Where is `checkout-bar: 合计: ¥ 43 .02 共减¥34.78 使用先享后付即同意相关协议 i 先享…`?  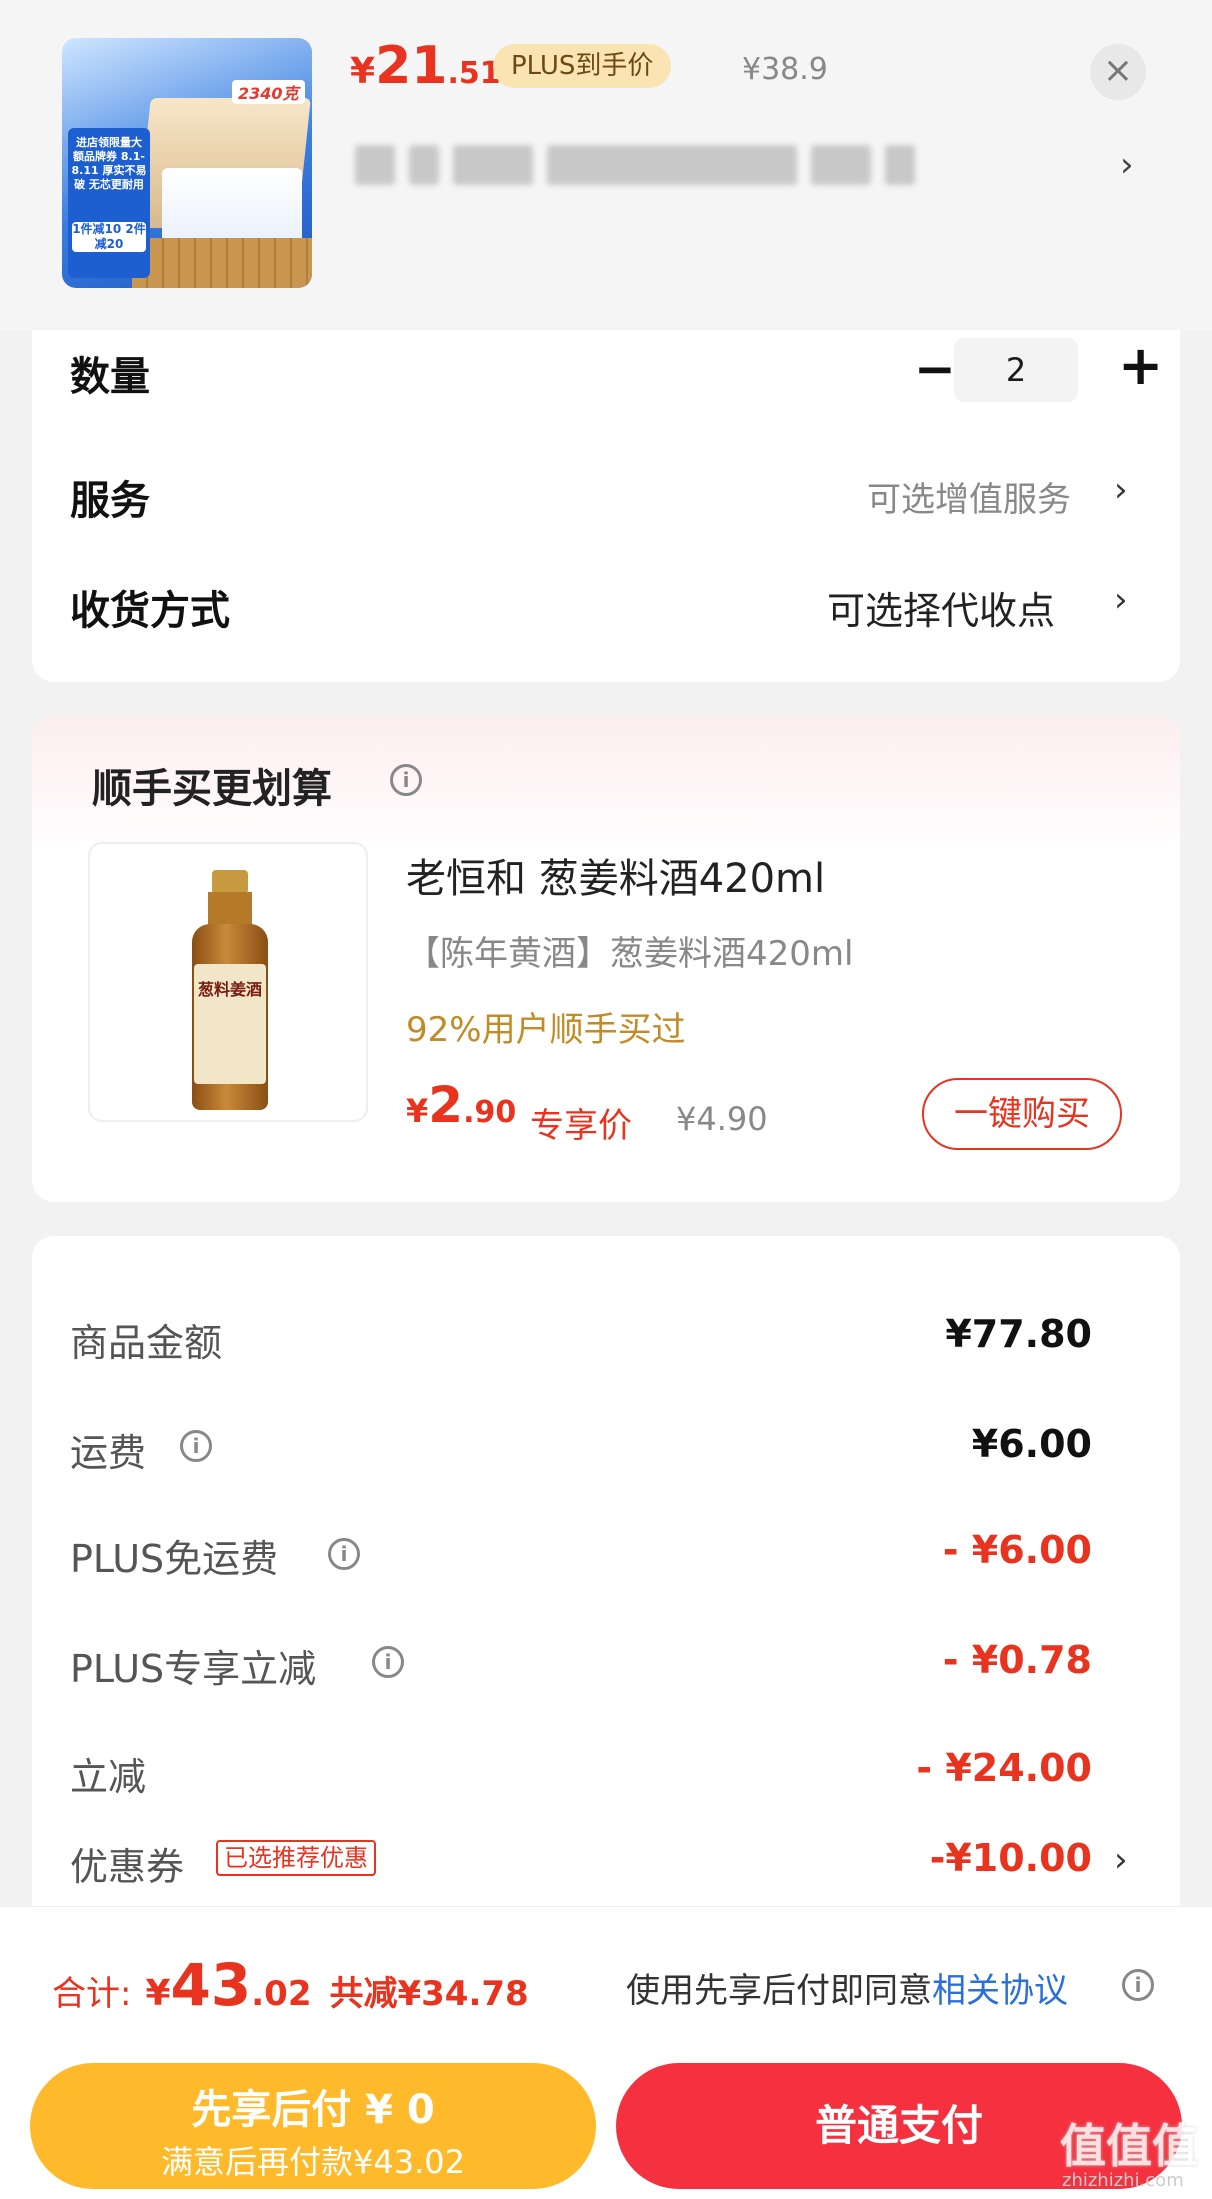 checkout-bar: 合计: ¥ 43 .02 共减¥34.78 使用先享后付即同意相关协议 i 先享… is located at coordinates (606, 2052).